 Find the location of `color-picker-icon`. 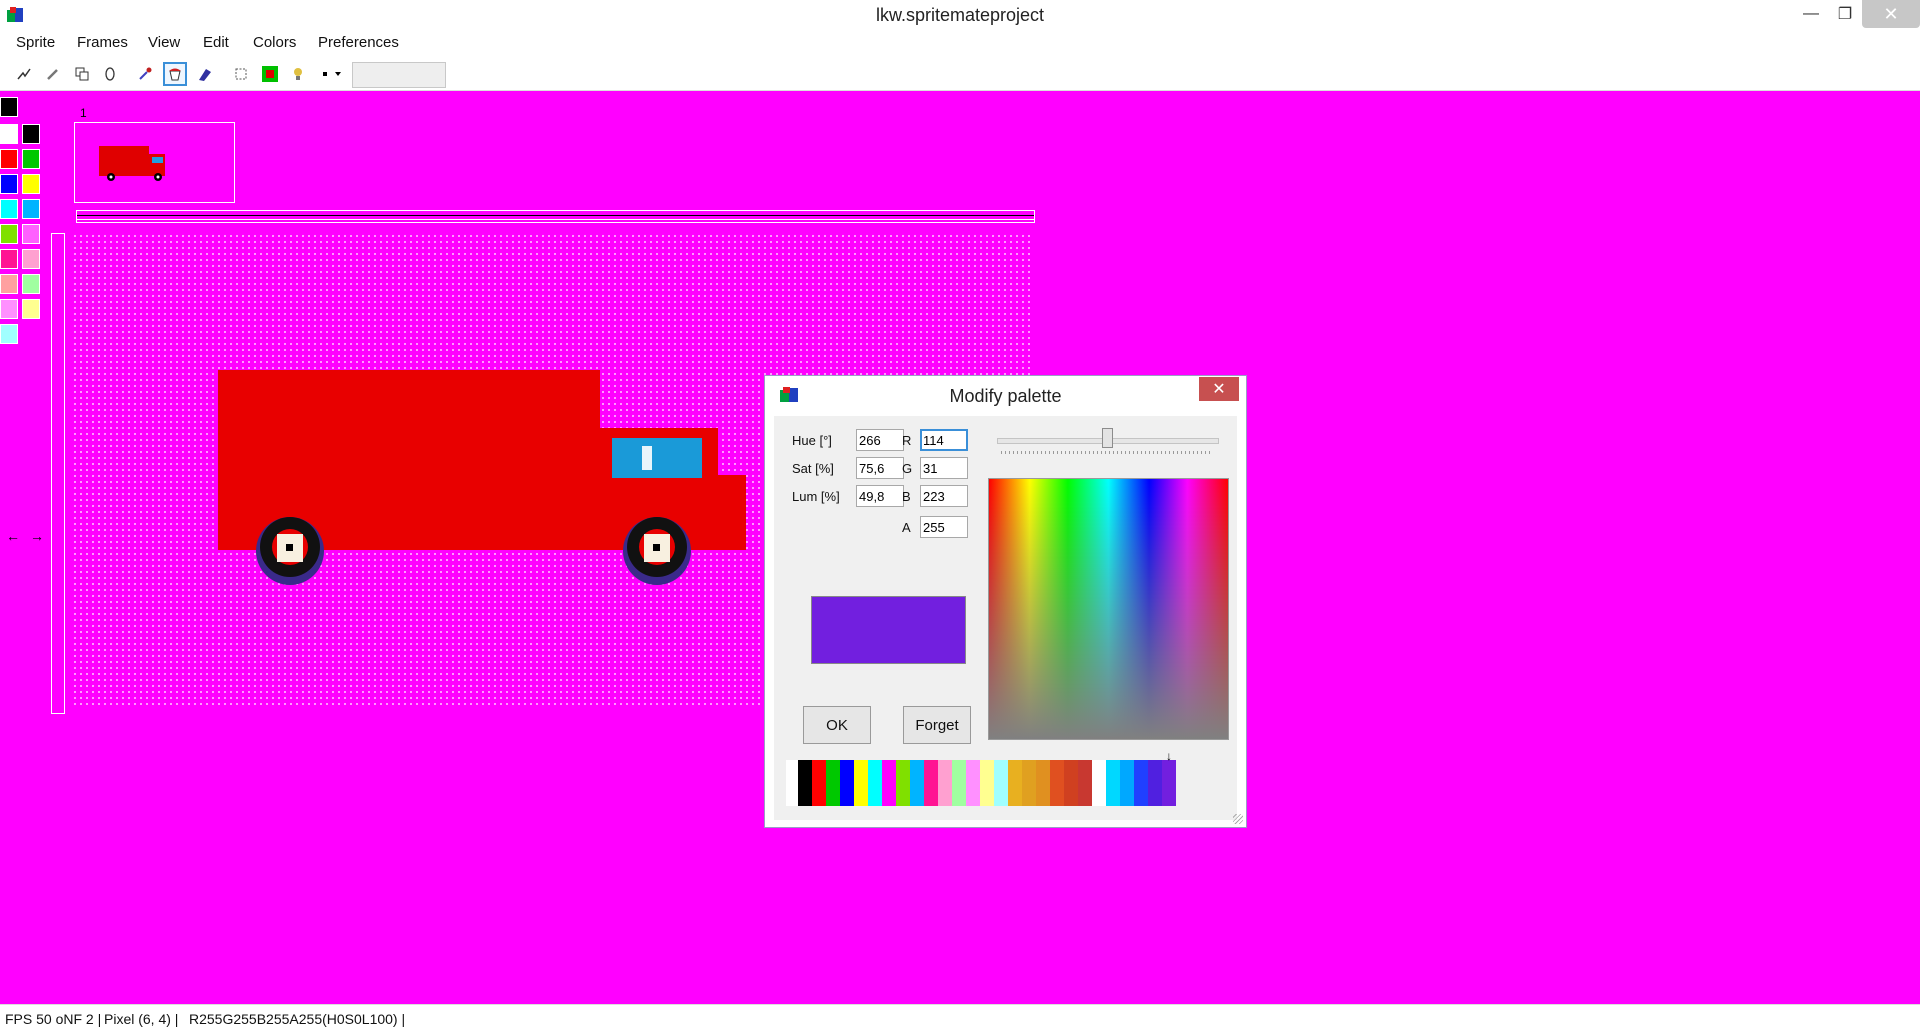

color-picker-icon is located at coordinates (145, 74).